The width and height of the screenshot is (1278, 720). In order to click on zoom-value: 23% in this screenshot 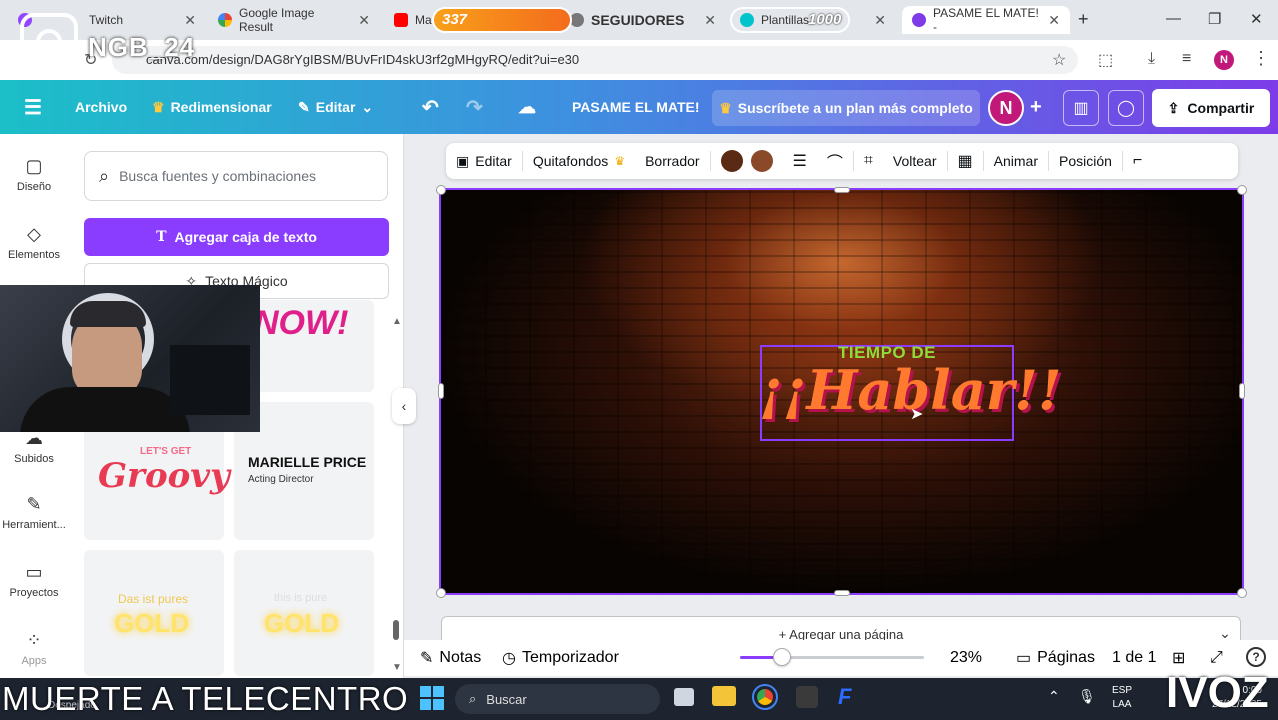, I will do `click(966, 658)`.